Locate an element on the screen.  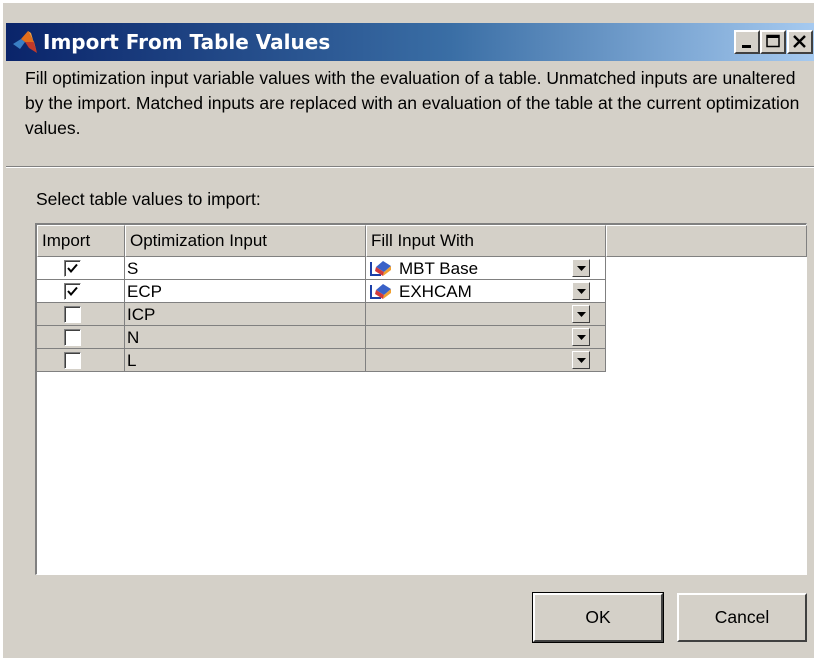
table-row: L is located at coordinates (321, 360).